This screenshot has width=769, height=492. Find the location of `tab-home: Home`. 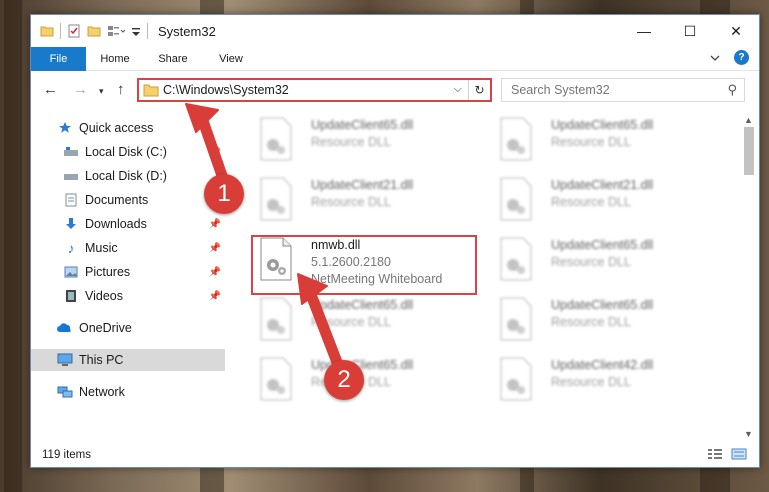

tab-home: Home is located at coordinates (115, 59).